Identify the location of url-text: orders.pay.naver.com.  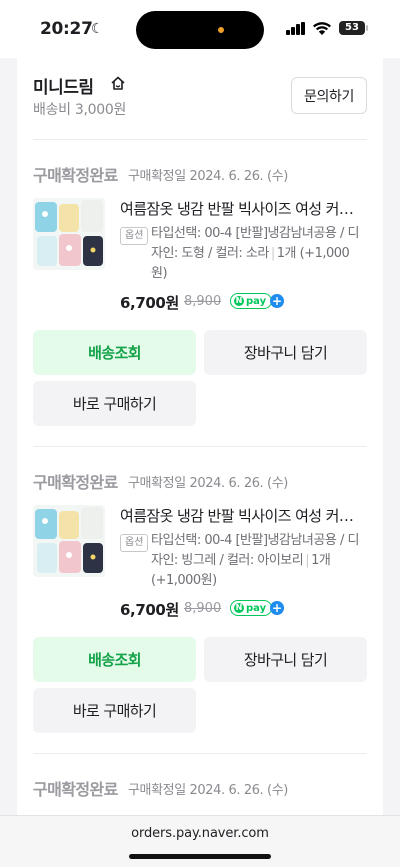
(200, 833).